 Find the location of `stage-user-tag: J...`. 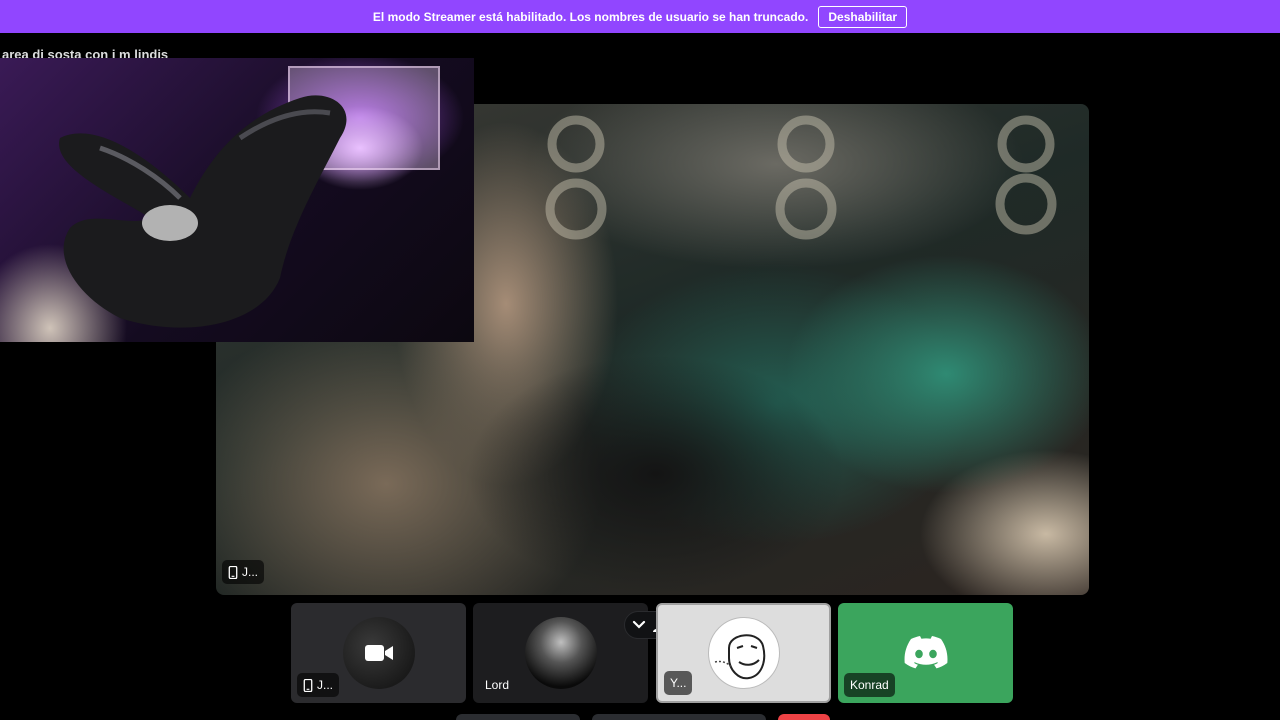

stage-user-tag: J... is located at coordinates (243, 572).